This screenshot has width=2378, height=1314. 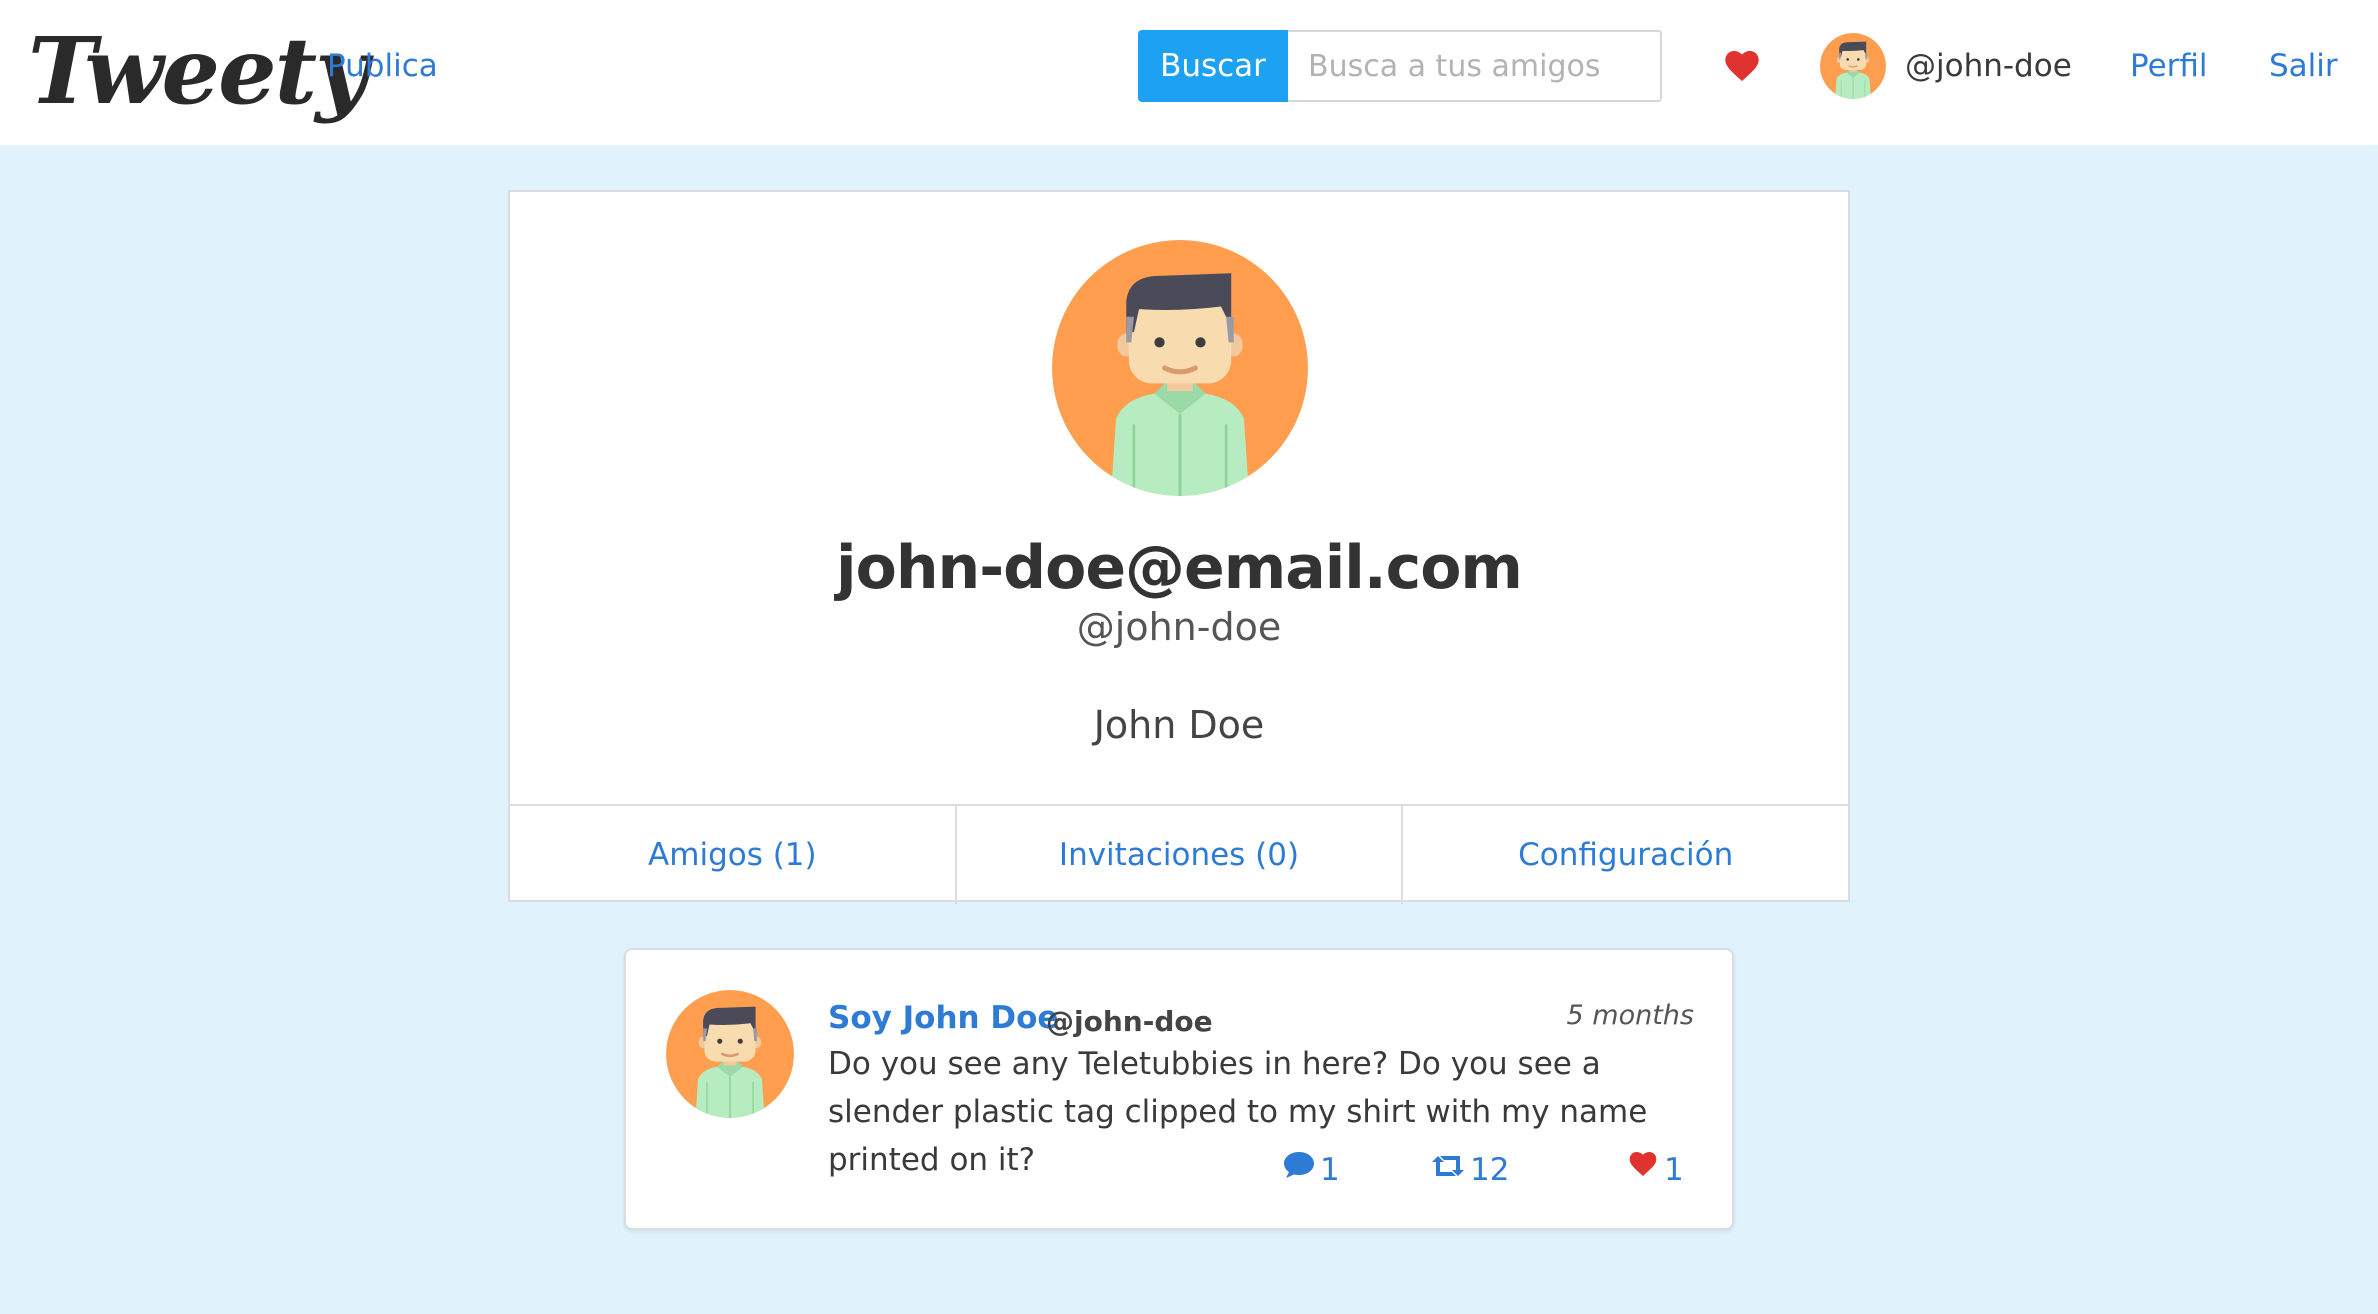 What do you see at coordinates (1490, 1170) in the screenshot?
I see `retweet-count: 12` at bounding box center [1490, 1170].